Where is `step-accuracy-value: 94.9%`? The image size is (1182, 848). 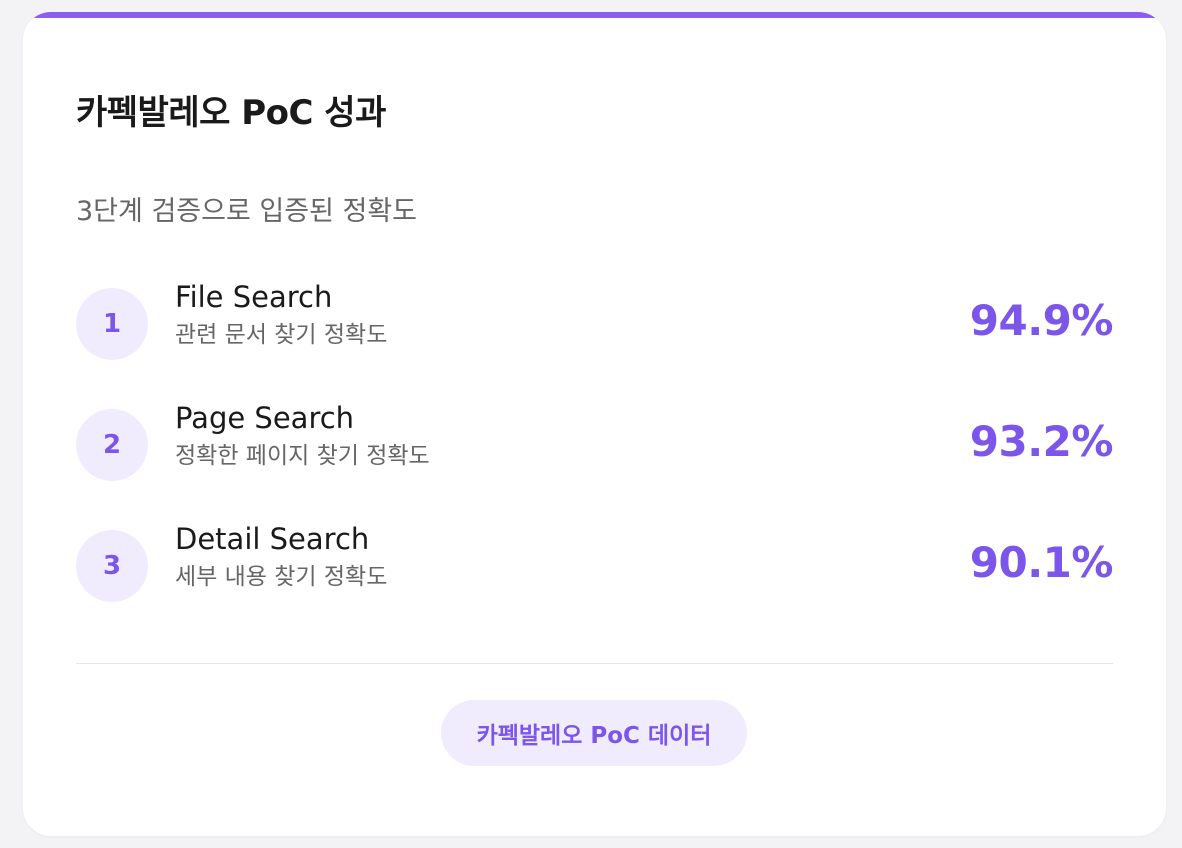 step-accuracy-value: 94.9% is located at coordinates (1041, 320).